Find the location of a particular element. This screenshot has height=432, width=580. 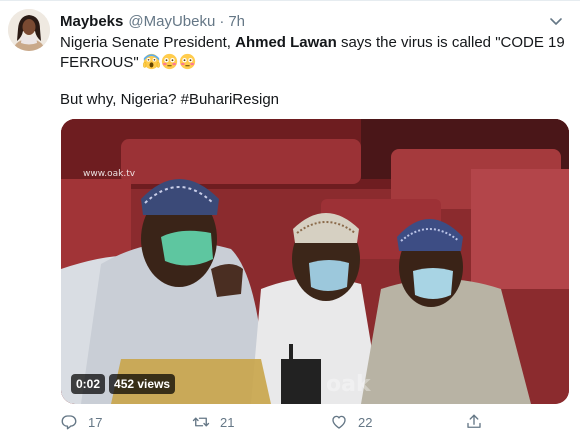

tweet-text-line2: But why, Nigeria? #BuhariResign is located at coordinates (169, 100).